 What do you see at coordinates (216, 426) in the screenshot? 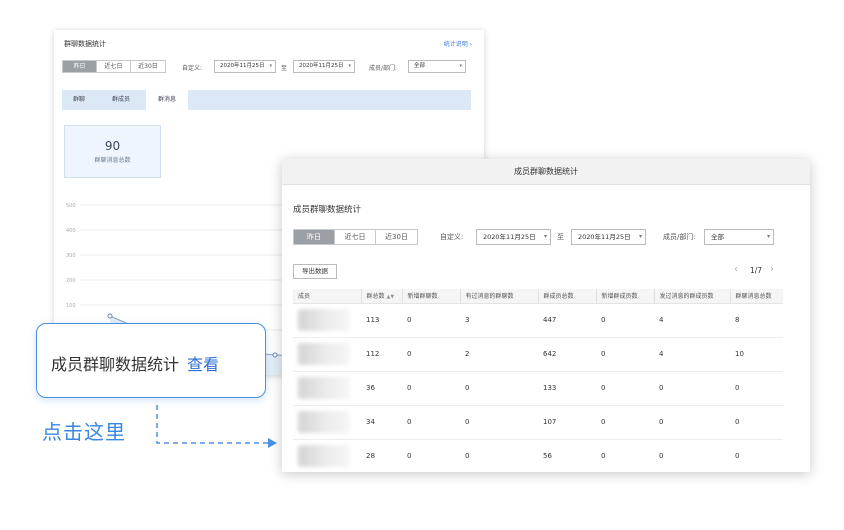
I see `dashed-arrow-guide` at bounding box center [216, 426].